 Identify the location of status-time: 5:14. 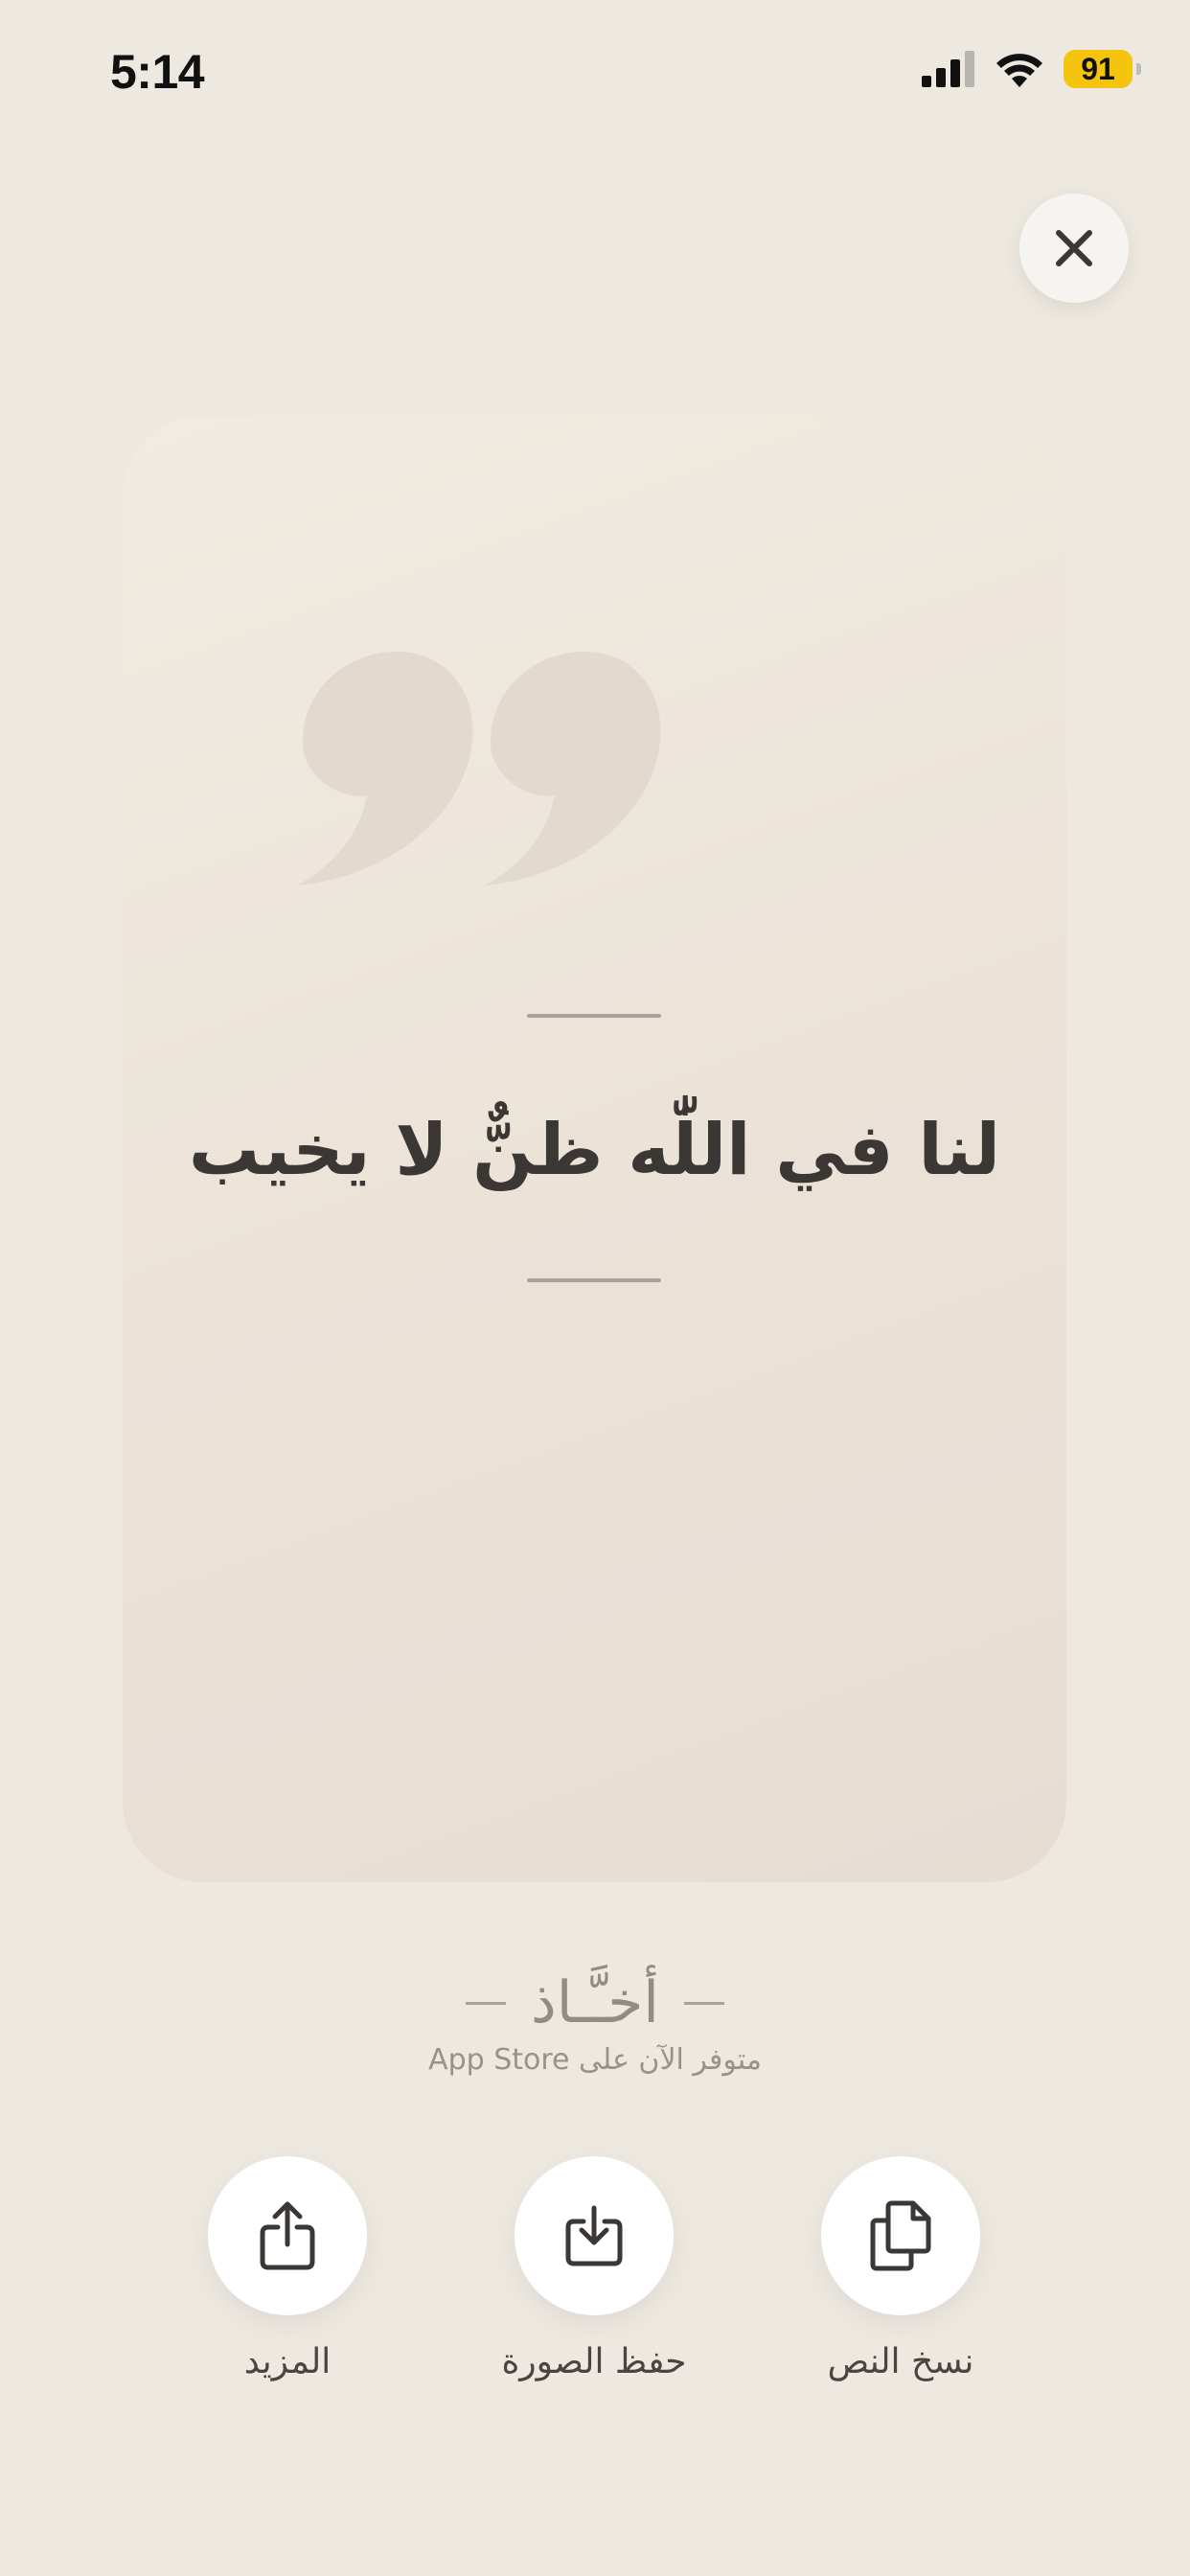
(158, 72).